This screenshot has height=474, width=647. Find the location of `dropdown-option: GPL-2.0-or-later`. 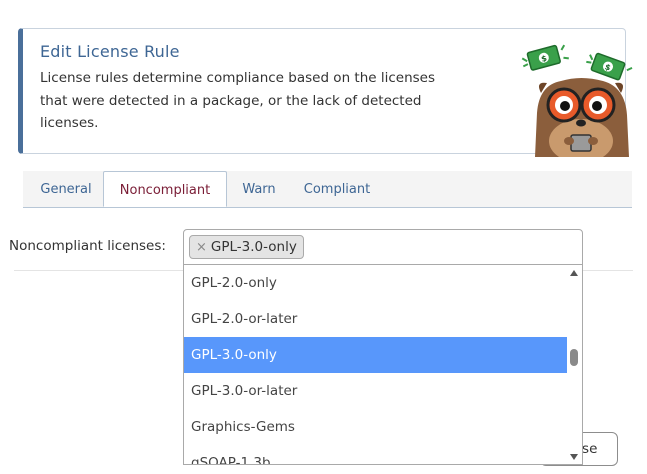

dropdown-option: GPL-2.0-or-later is located at coordinates (376, 319).